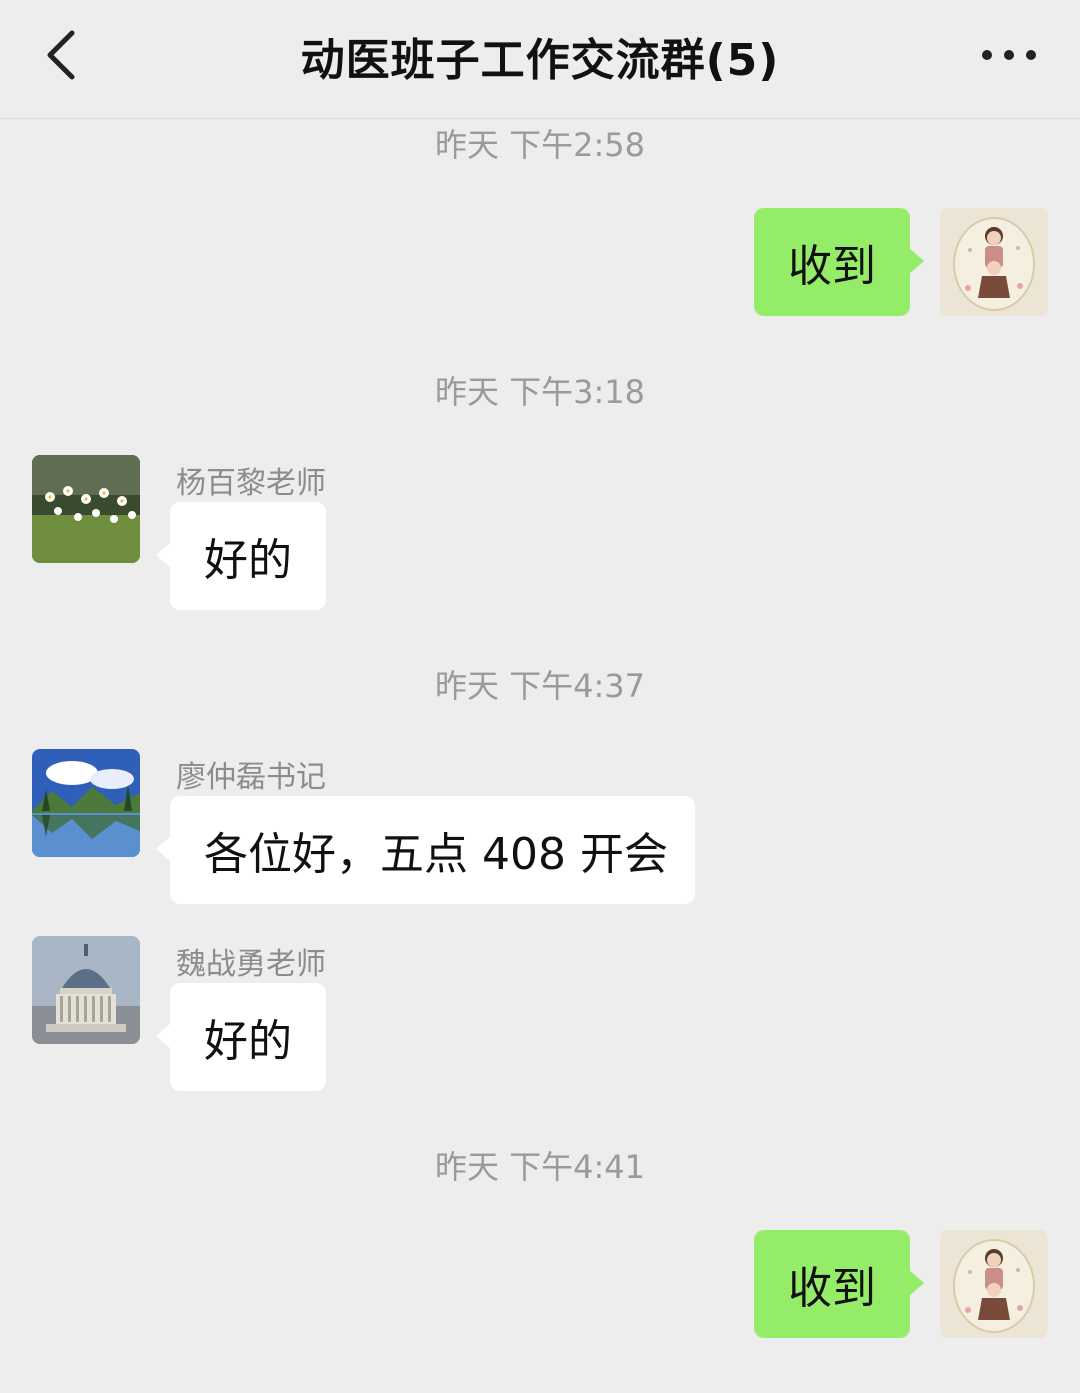 Image resolution: width=1080 pixels, height=1393 pixels. I want to click on domed-building-avatar-icon, so click(86, 990).